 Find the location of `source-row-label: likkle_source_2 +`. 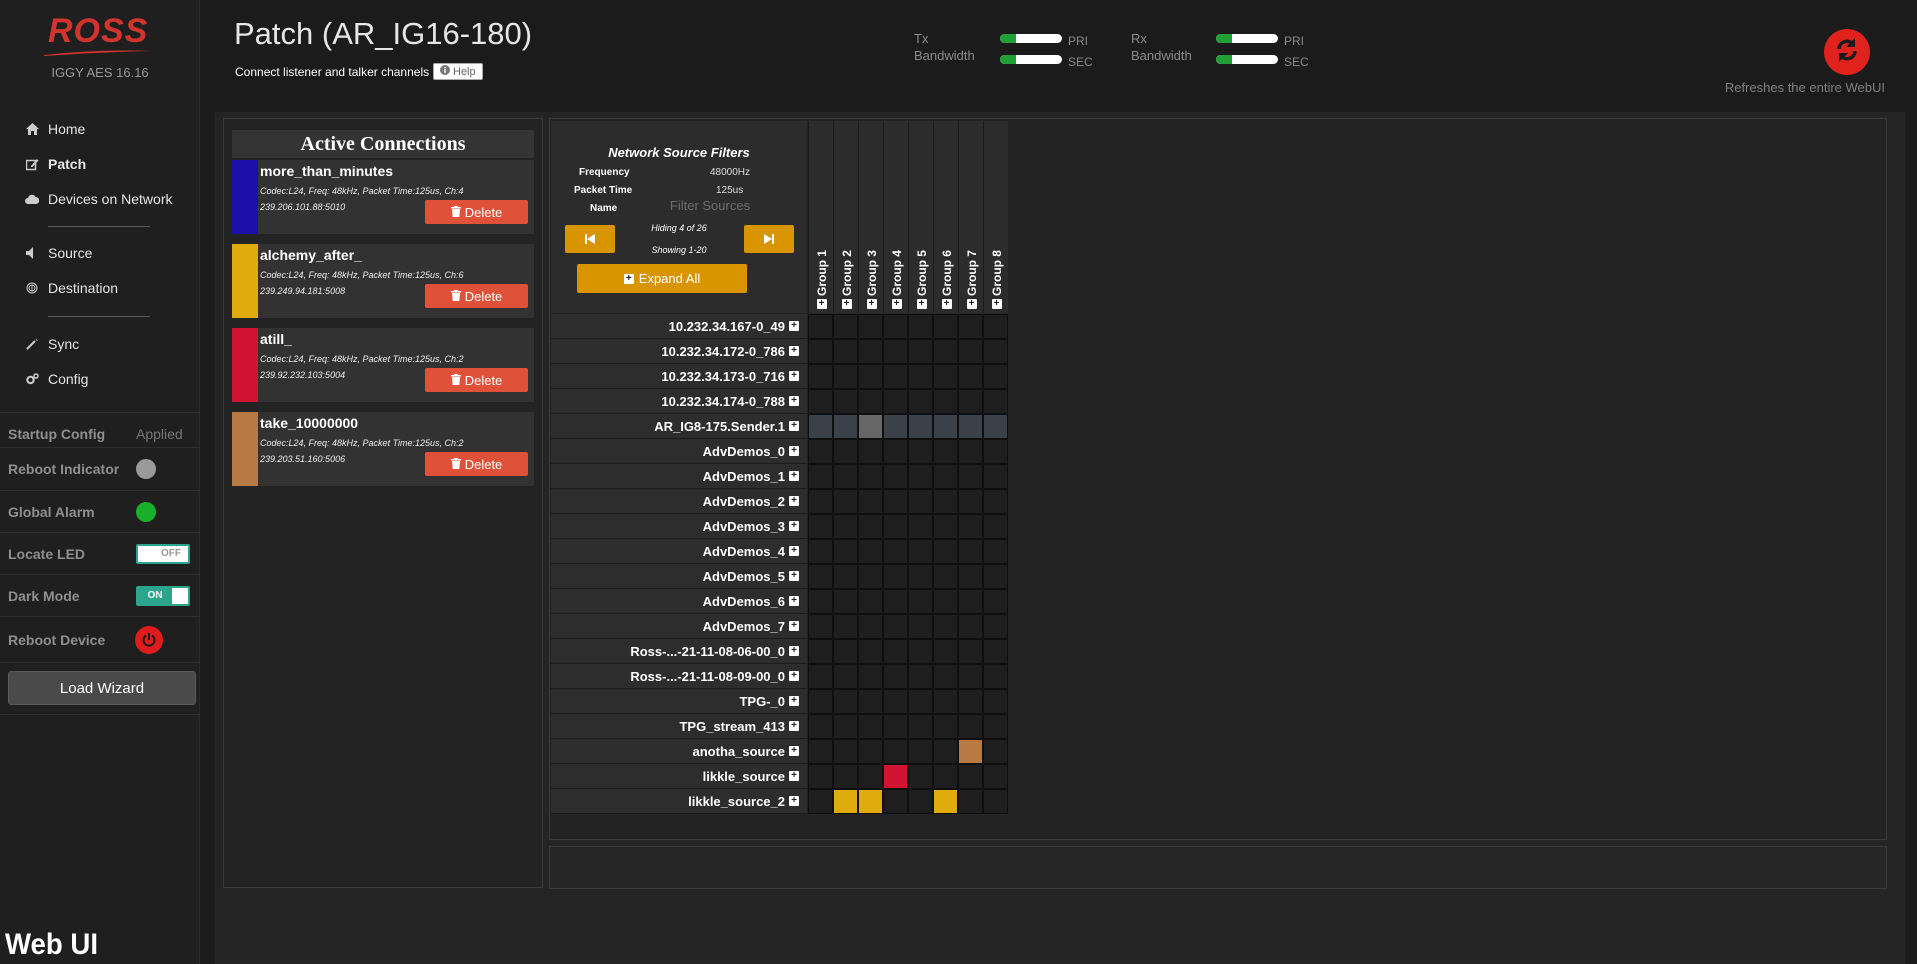

source-row-label: likkle_source_2 + is located at coordinates (679, 801).